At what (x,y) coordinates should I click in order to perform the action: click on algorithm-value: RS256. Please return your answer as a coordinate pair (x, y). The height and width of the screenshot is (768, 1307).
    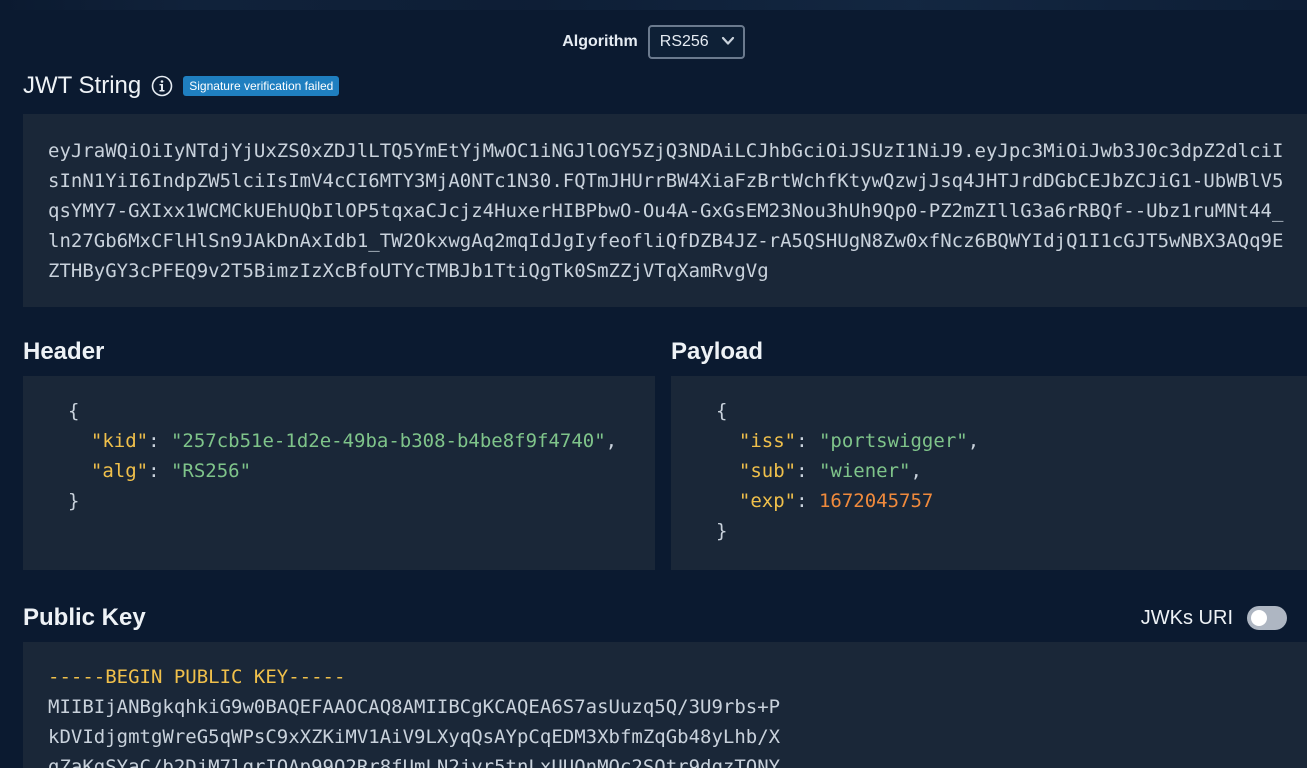
    Looking at the image, I should click on (684, 41).